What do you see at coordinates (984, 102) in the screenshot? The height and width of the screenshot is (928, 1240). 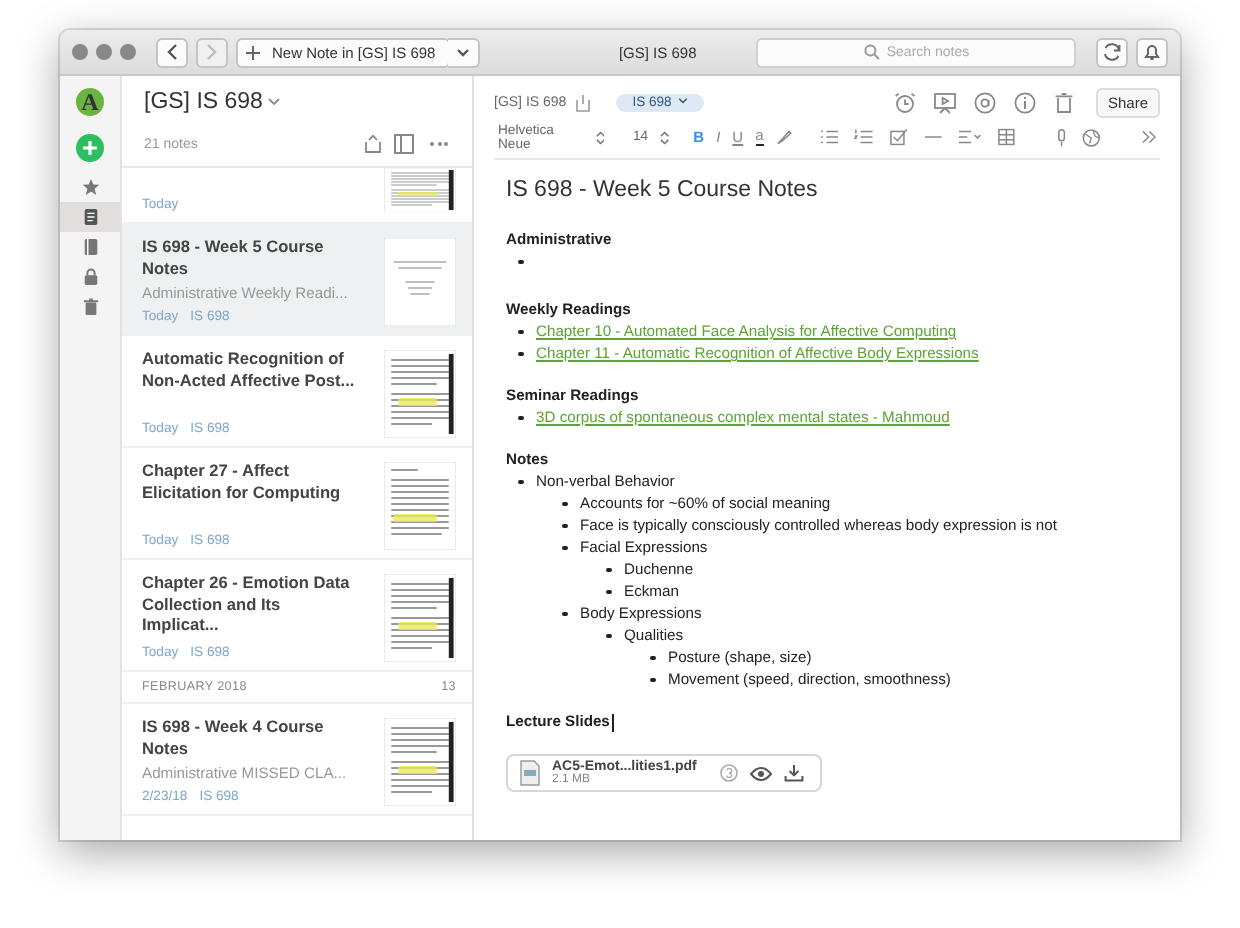 I see `at-sign-icon` at bounding box center [984, 102].